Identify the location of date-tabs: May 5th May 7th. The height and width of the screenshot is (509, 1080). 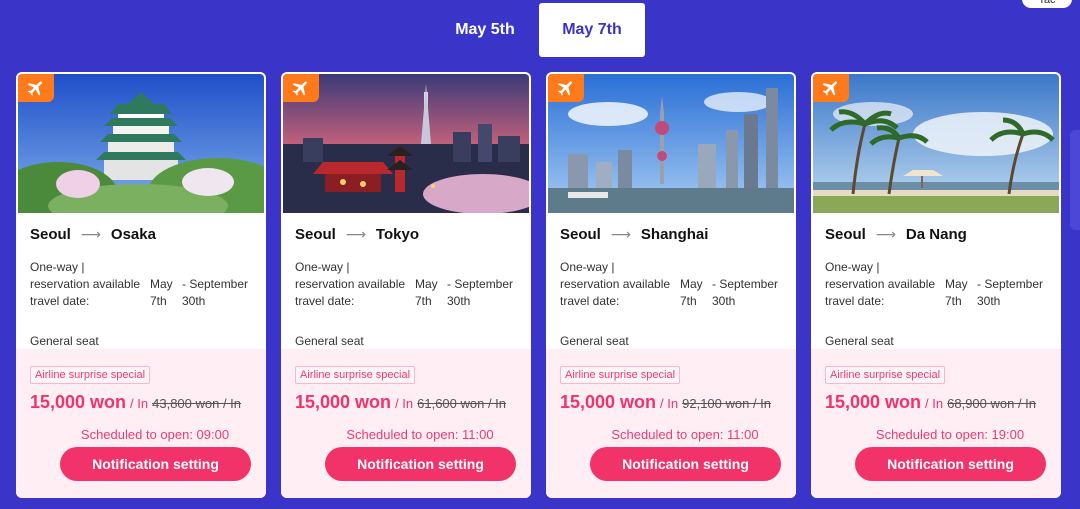
(538, 30).